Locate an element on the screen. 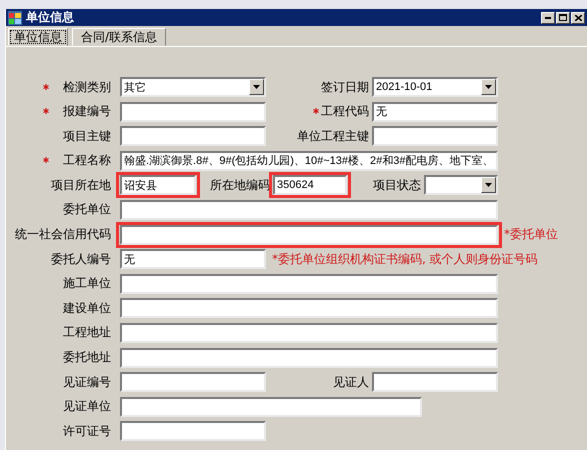  field-label: 见证人 is located at coordinates (351, 381).